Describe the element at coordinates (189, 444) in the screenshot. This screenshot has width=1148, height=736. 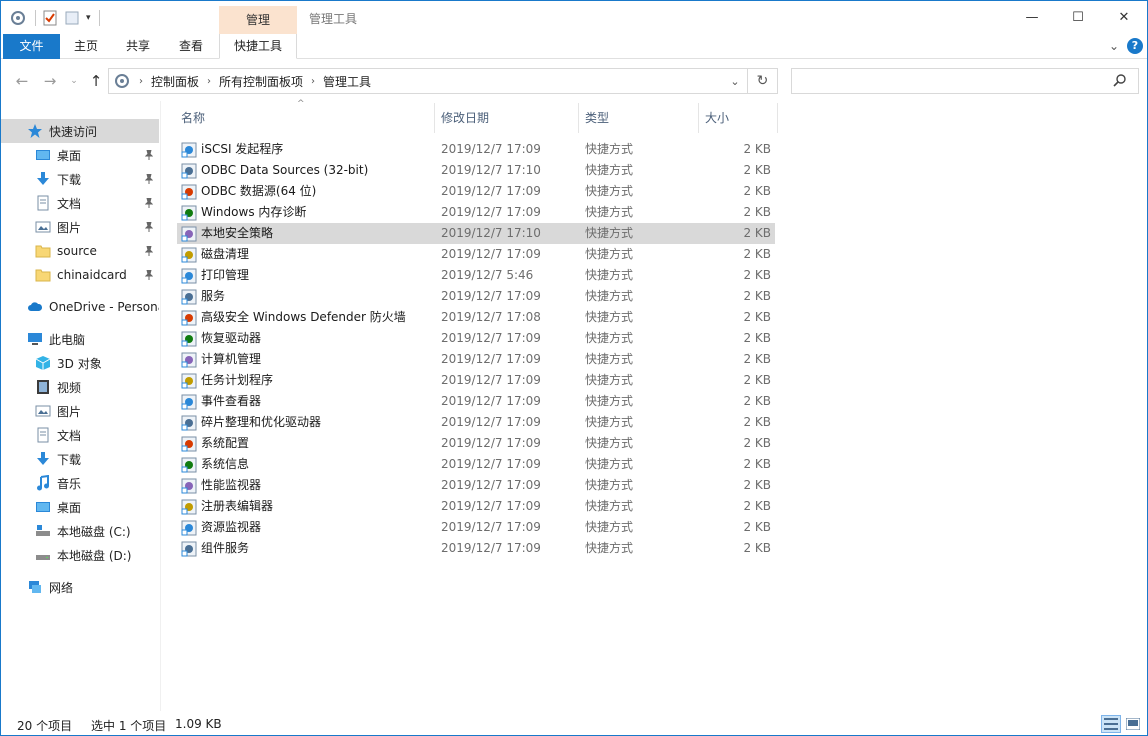
I see `system-config-icon` at that location.